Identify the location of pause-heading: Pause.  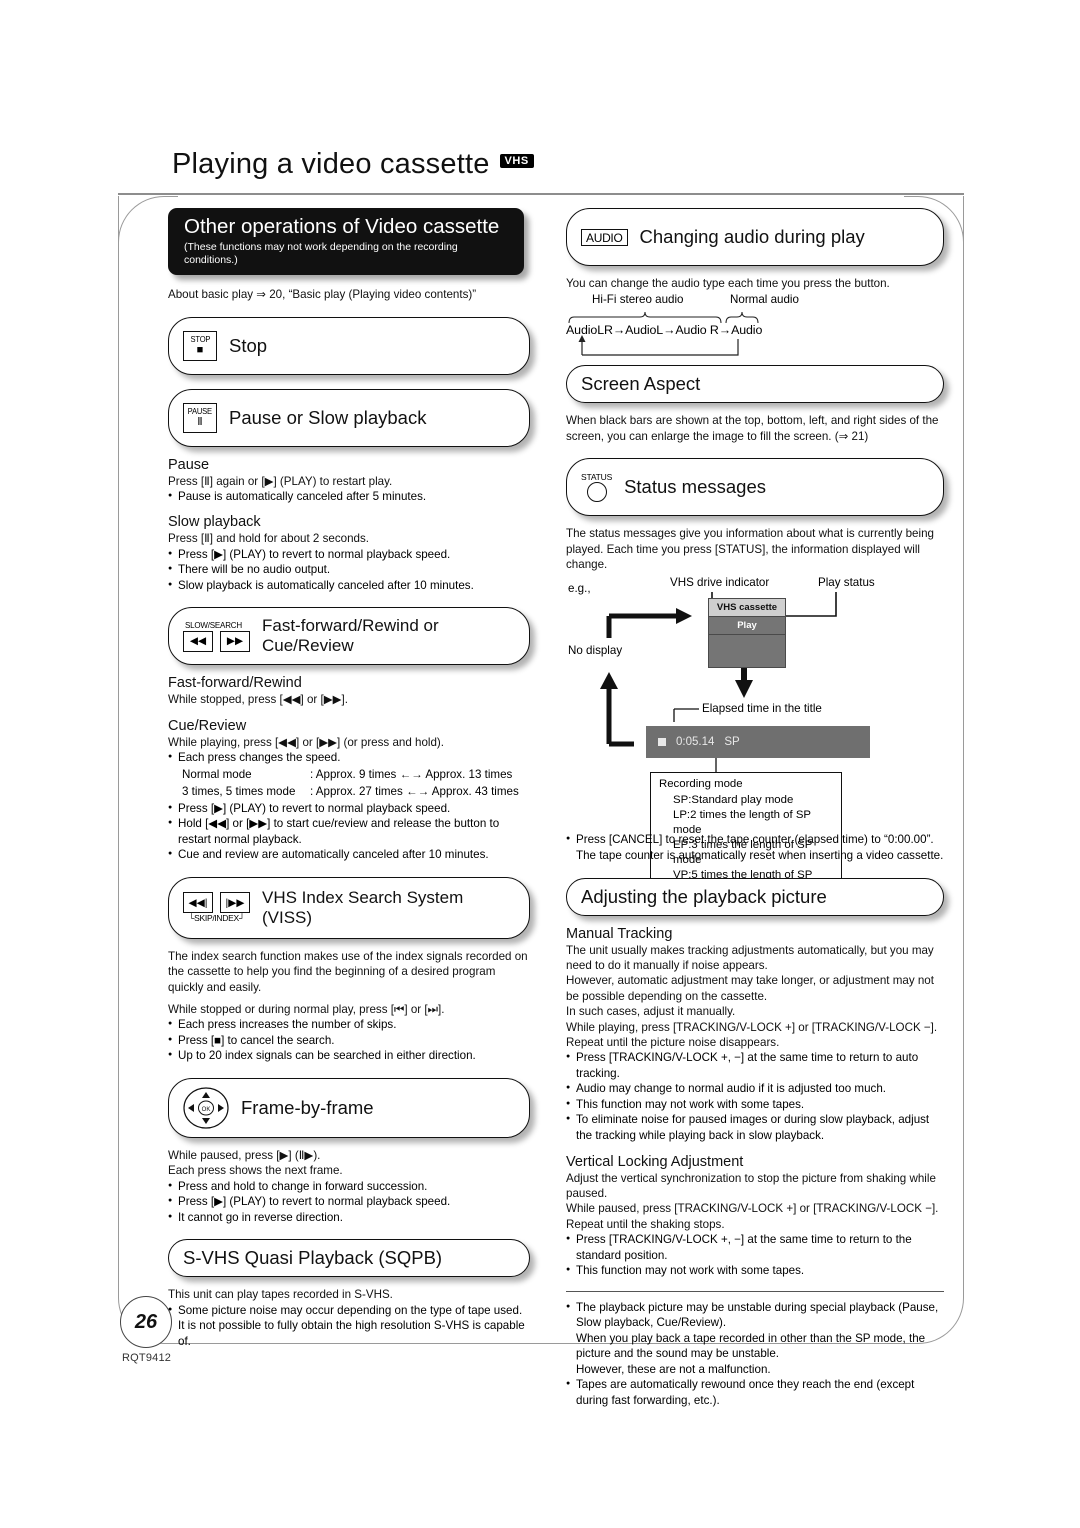
(189, 464).